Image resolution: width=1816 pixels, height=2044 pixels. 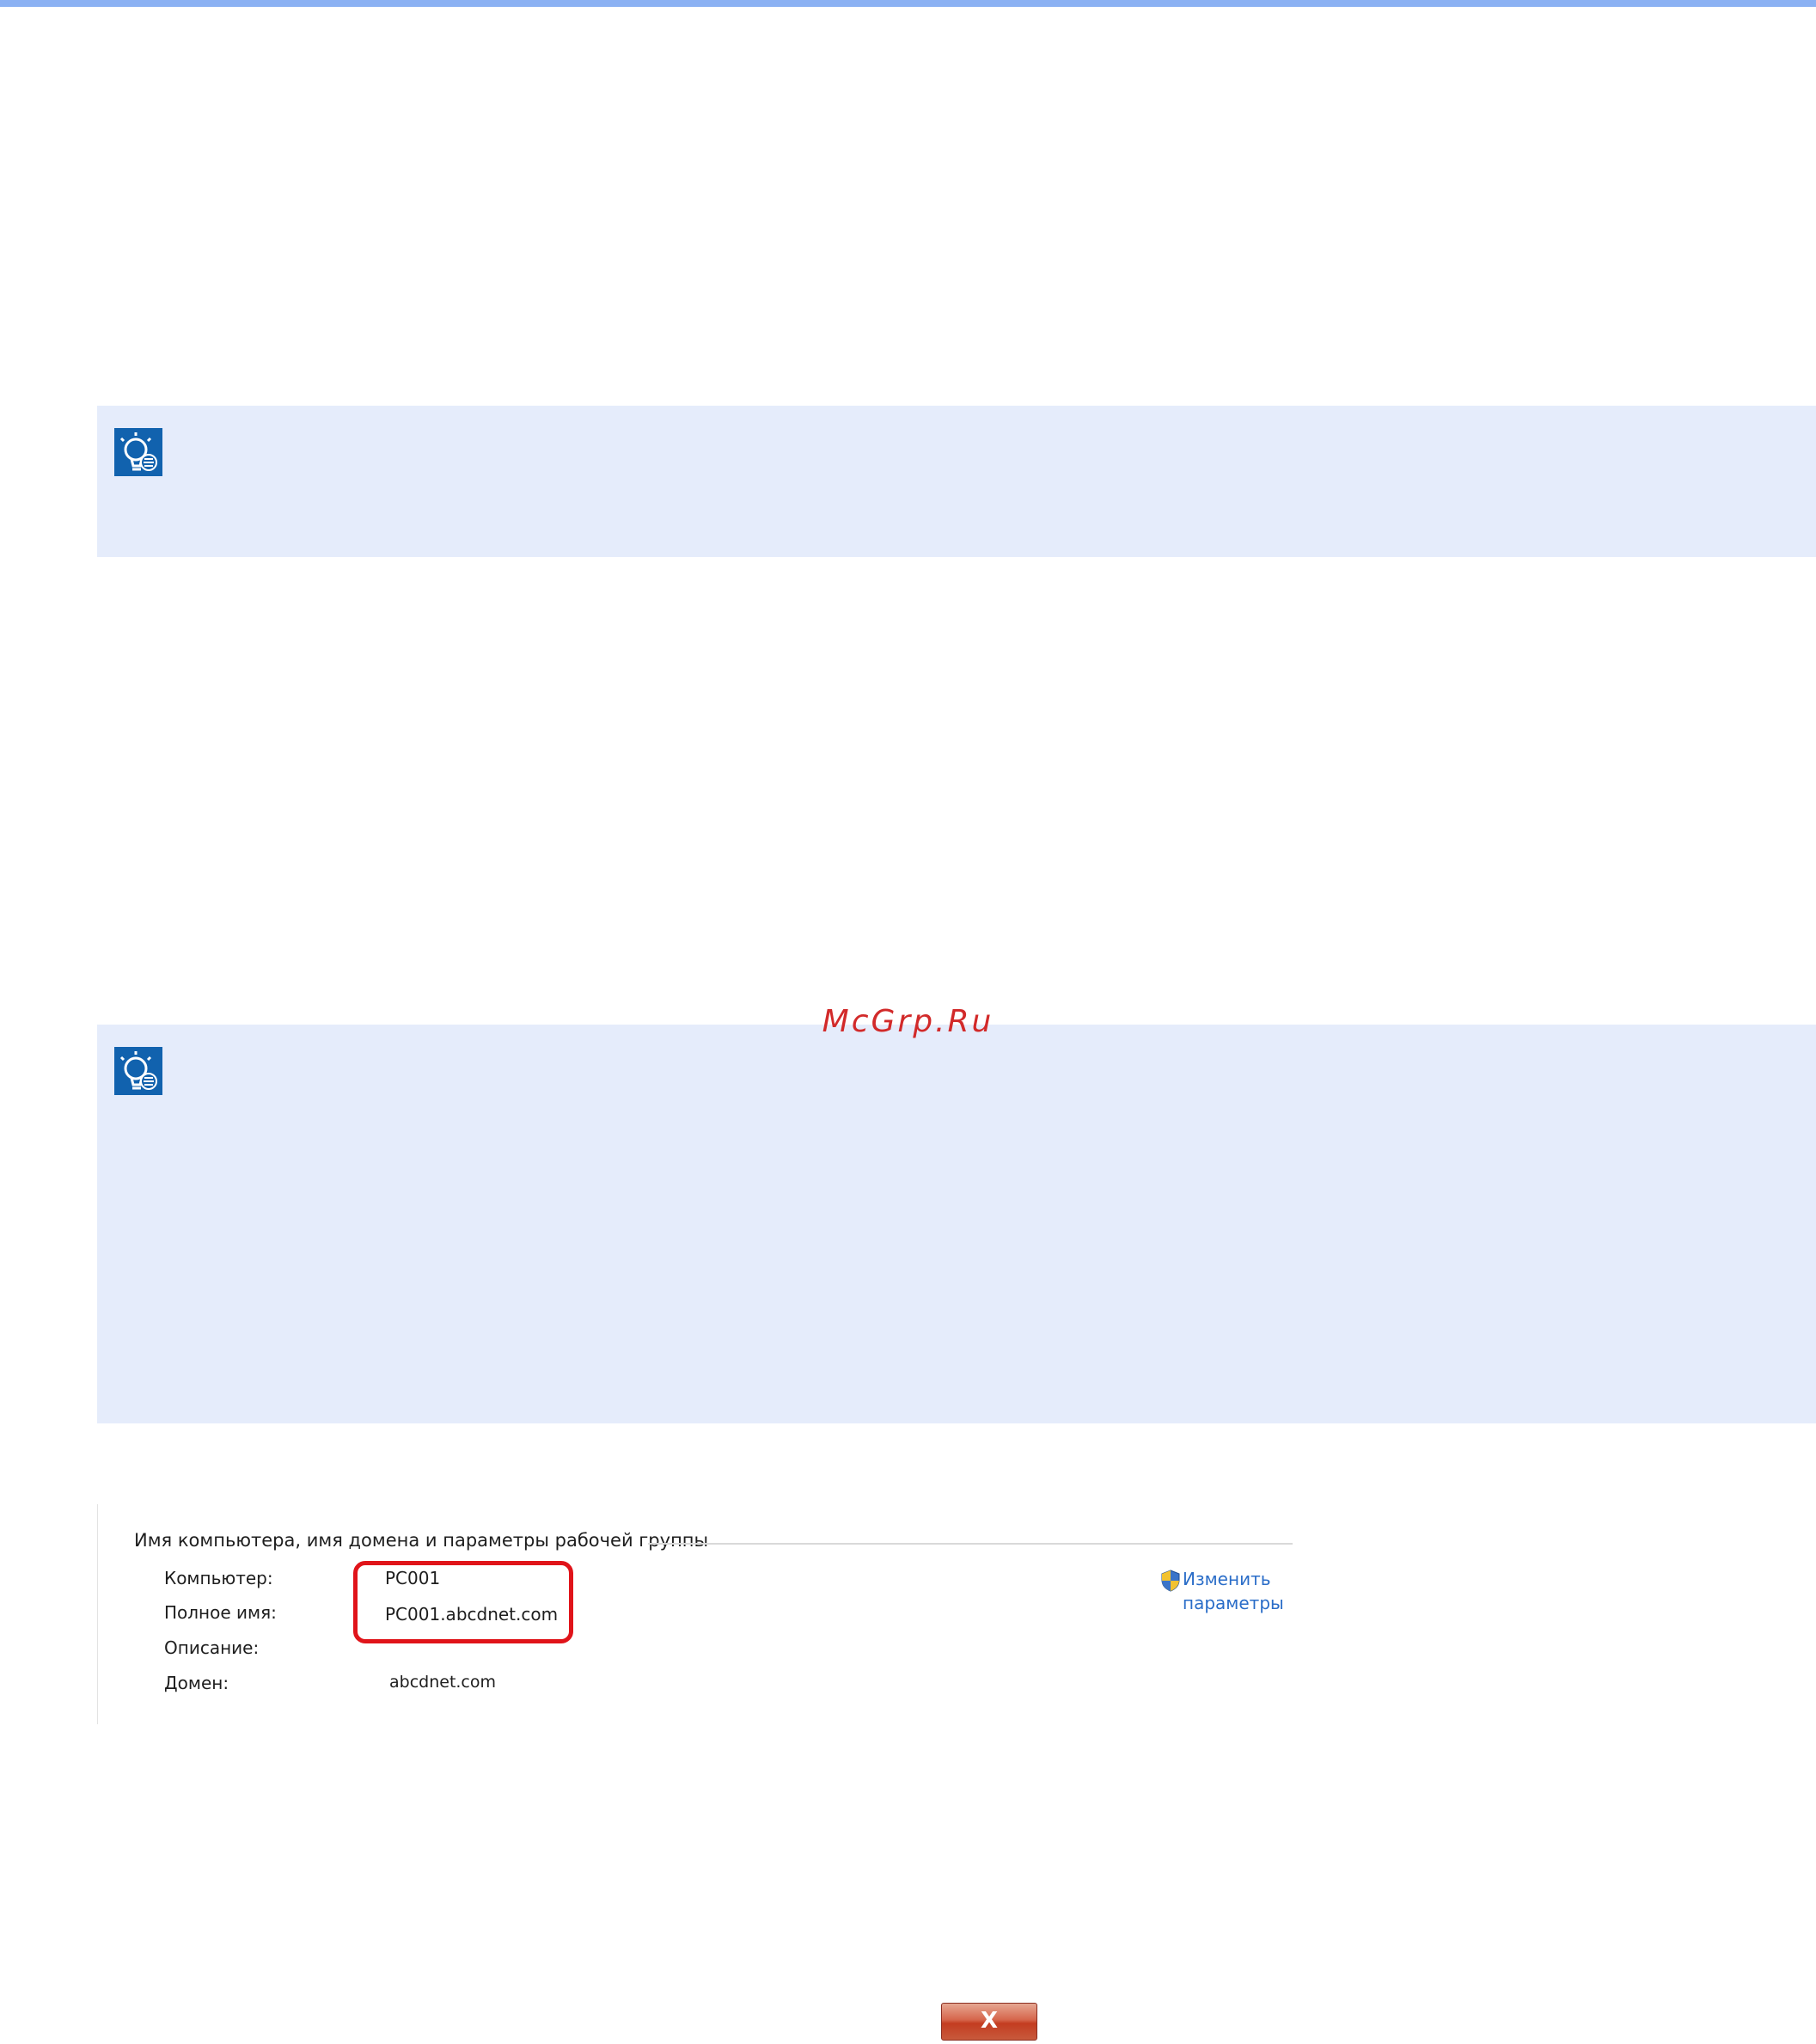 What do you see at coordinates (908, 3) in the screenshot?
I see `top-rule` at bounding box center [908, 3].